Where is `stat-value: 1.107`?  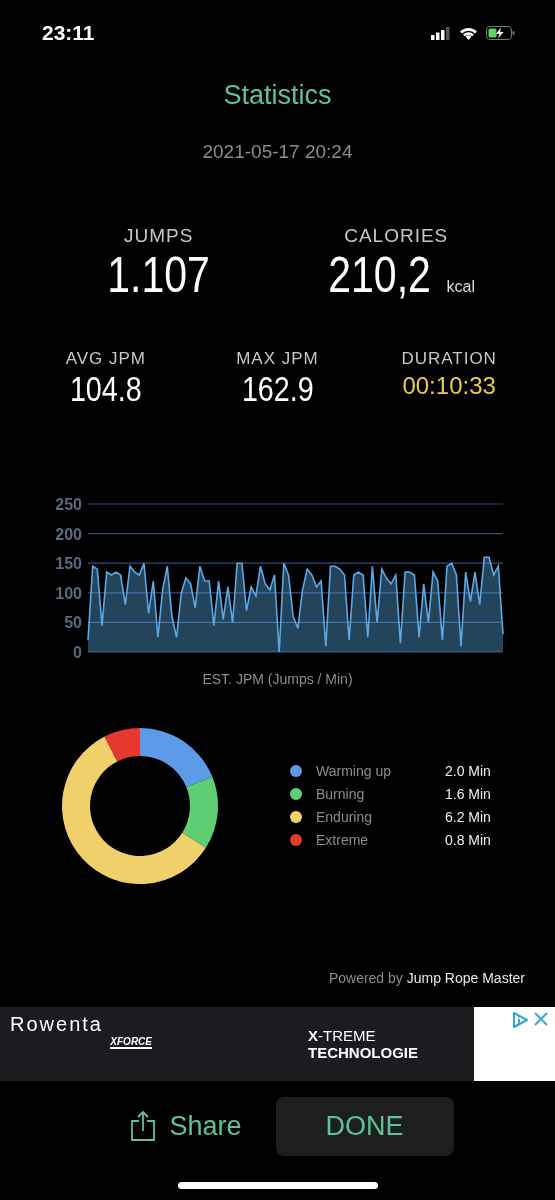 stat-value: 1.107 is located at coordinates (159, 276).